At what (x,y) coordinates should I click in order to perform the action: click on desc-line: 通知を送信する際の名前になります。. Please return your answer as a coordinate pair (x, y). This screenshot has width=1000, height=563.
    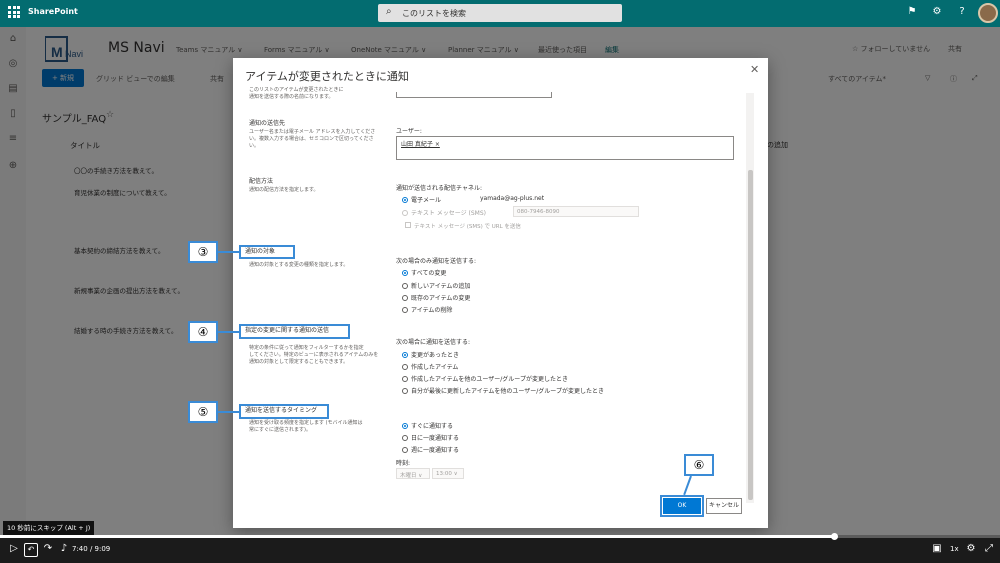
    Looking at the image, I should click on (291, 97).